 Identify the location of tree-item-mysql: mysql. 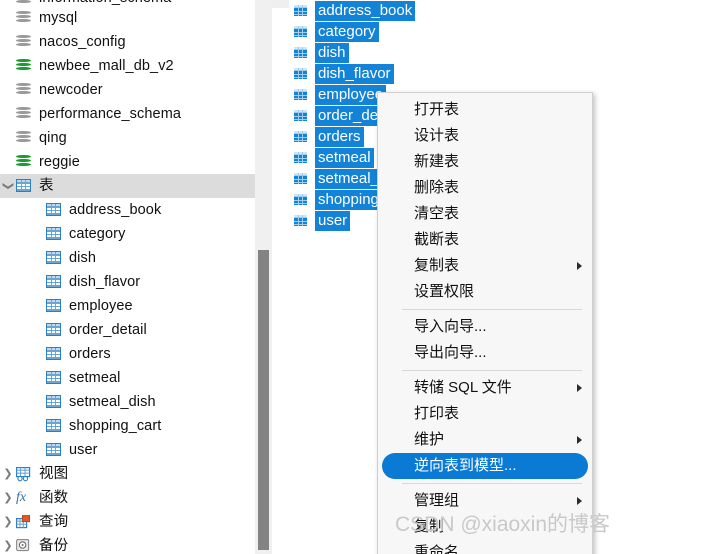
(136, 18).